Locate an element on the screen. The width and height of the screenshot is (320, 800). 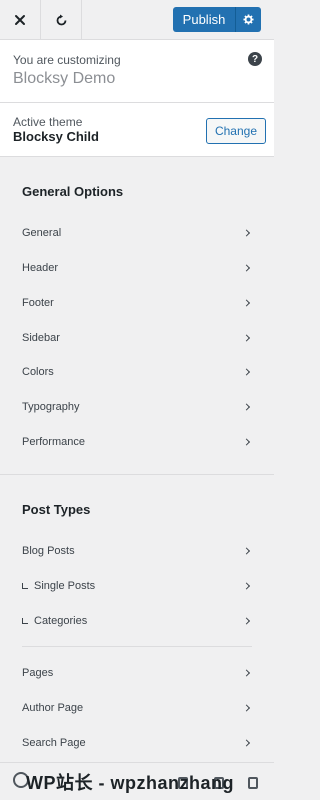
publish-button: Publish is located at coordinates (204, 19).